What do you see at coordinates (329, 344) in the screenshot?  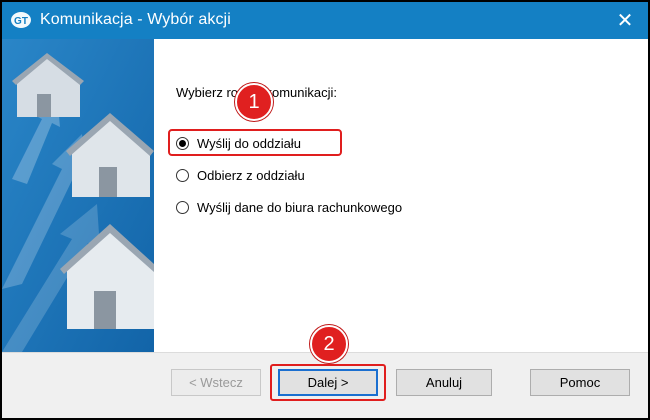 I see `step-badge-2: 2` at bounding box center [329, 344].